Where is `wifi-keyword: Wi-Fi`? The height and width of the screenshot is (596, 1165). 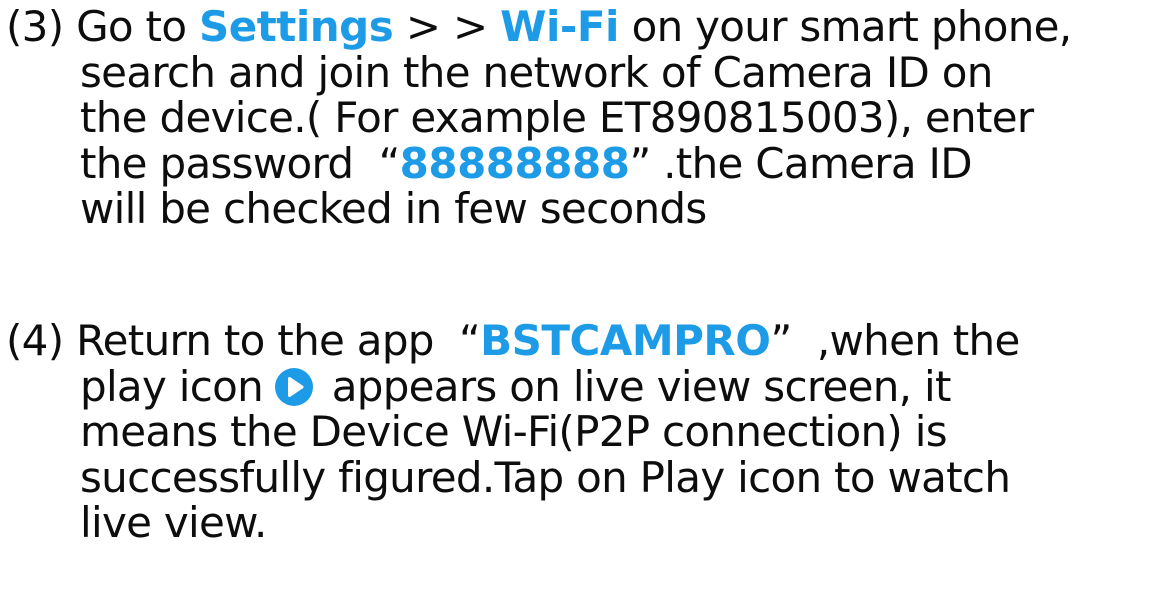 wifi-keyword: Wi-Fi is located at coordinates (559, 26).